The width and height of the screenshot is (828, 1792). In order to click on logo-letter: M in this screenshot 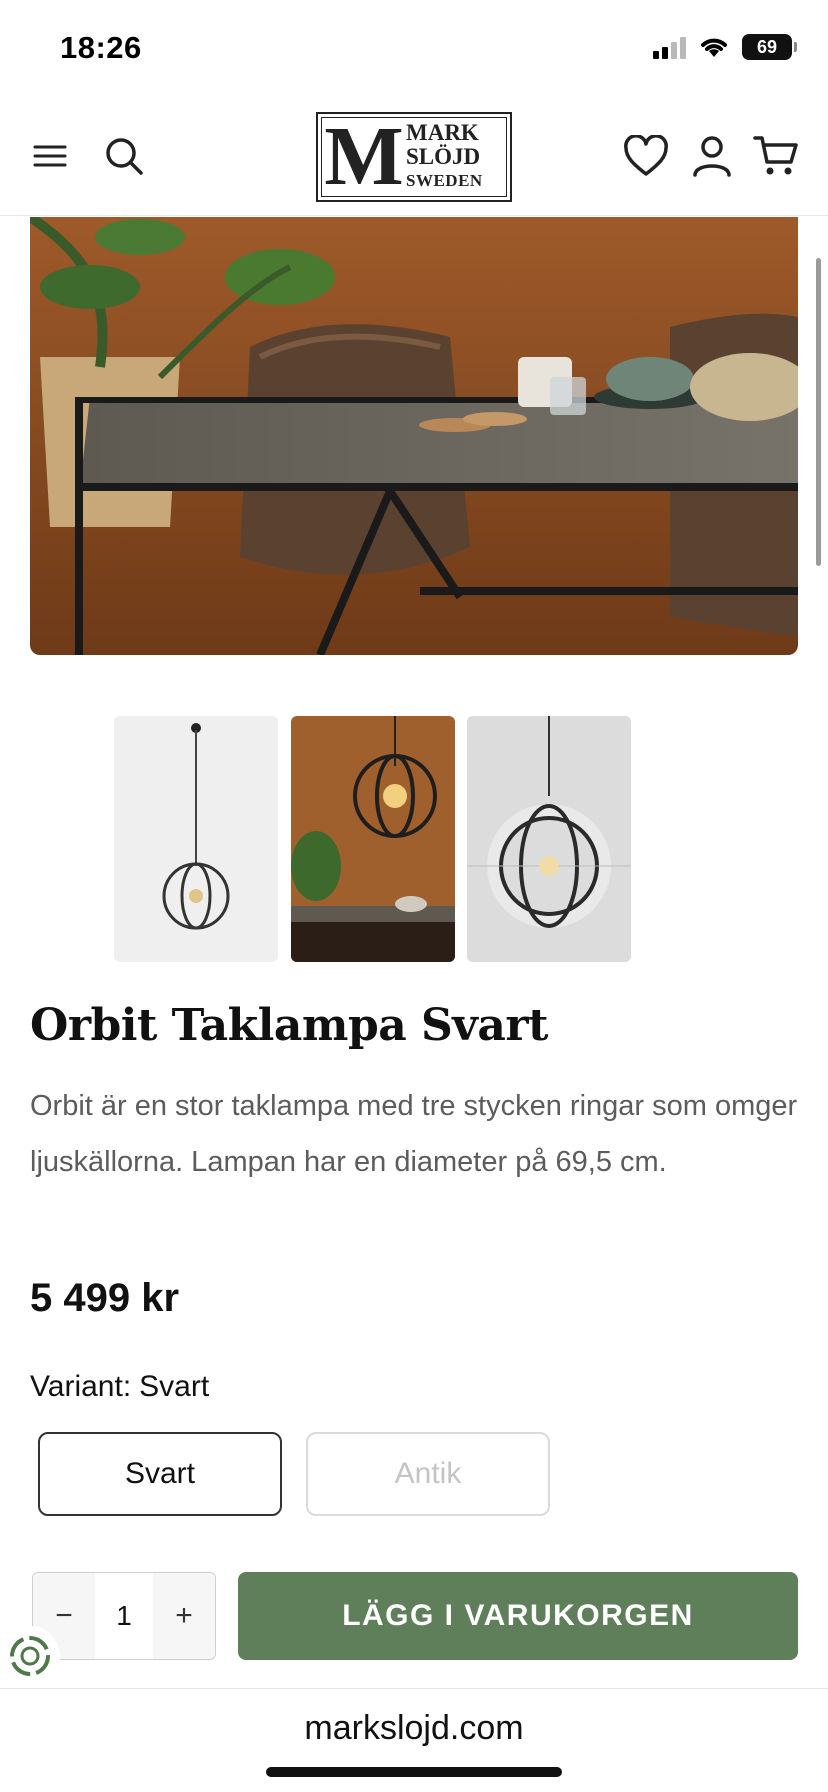, I will do `click(364, 156)`.